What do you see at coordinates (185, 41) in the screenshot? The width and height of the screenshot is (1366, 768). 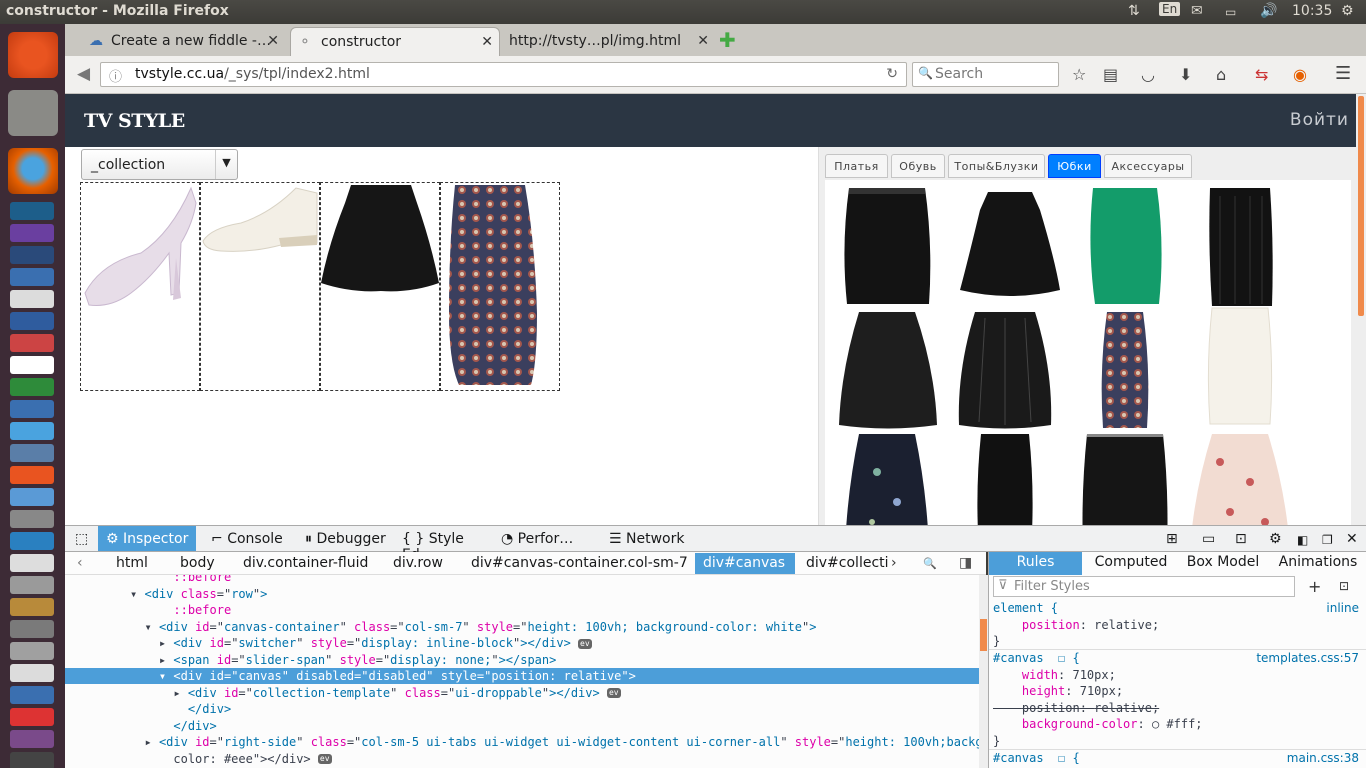 I see `browser-tab-fiddle: ☁ Create a new fiddle -… ✕` at bounding box center [185, 41].